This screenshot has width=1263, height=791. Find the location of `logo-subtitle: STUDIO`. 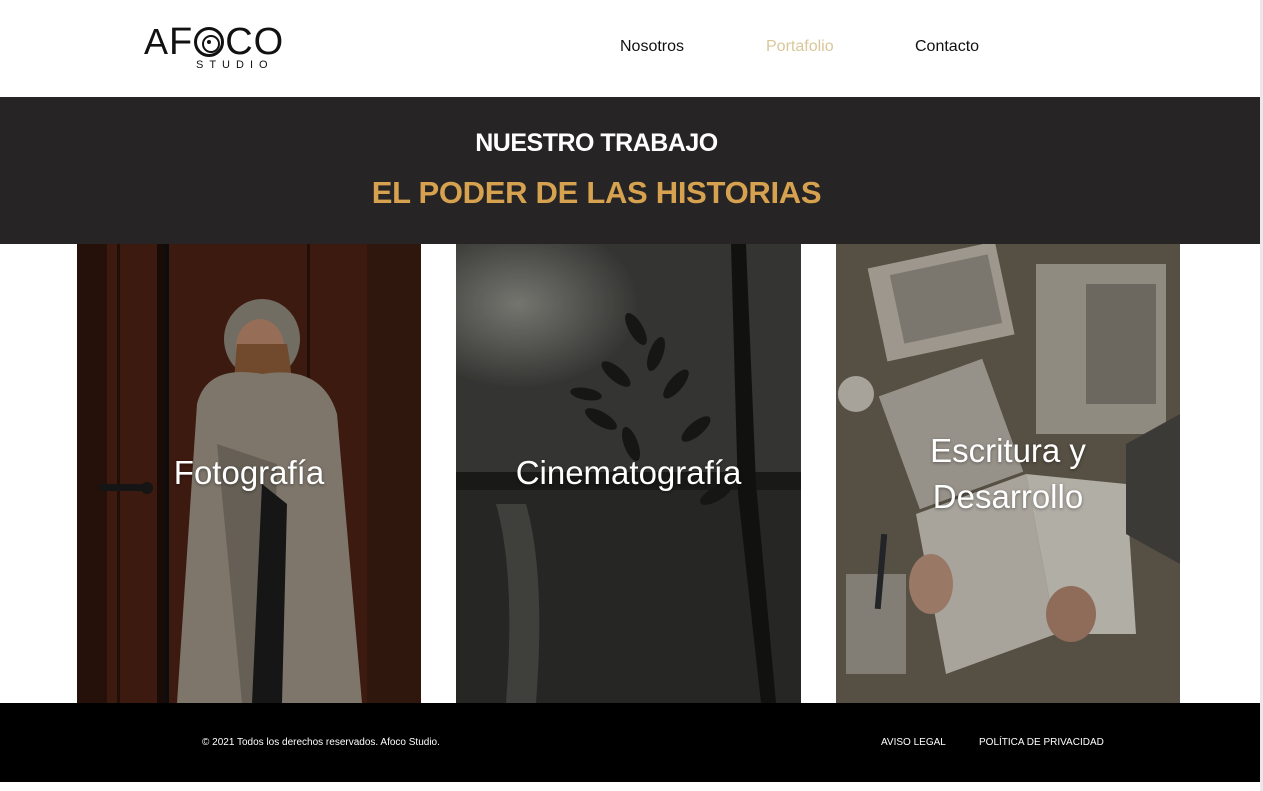

logo-subtitle: STUDIO is located at coordinates (235, 65).